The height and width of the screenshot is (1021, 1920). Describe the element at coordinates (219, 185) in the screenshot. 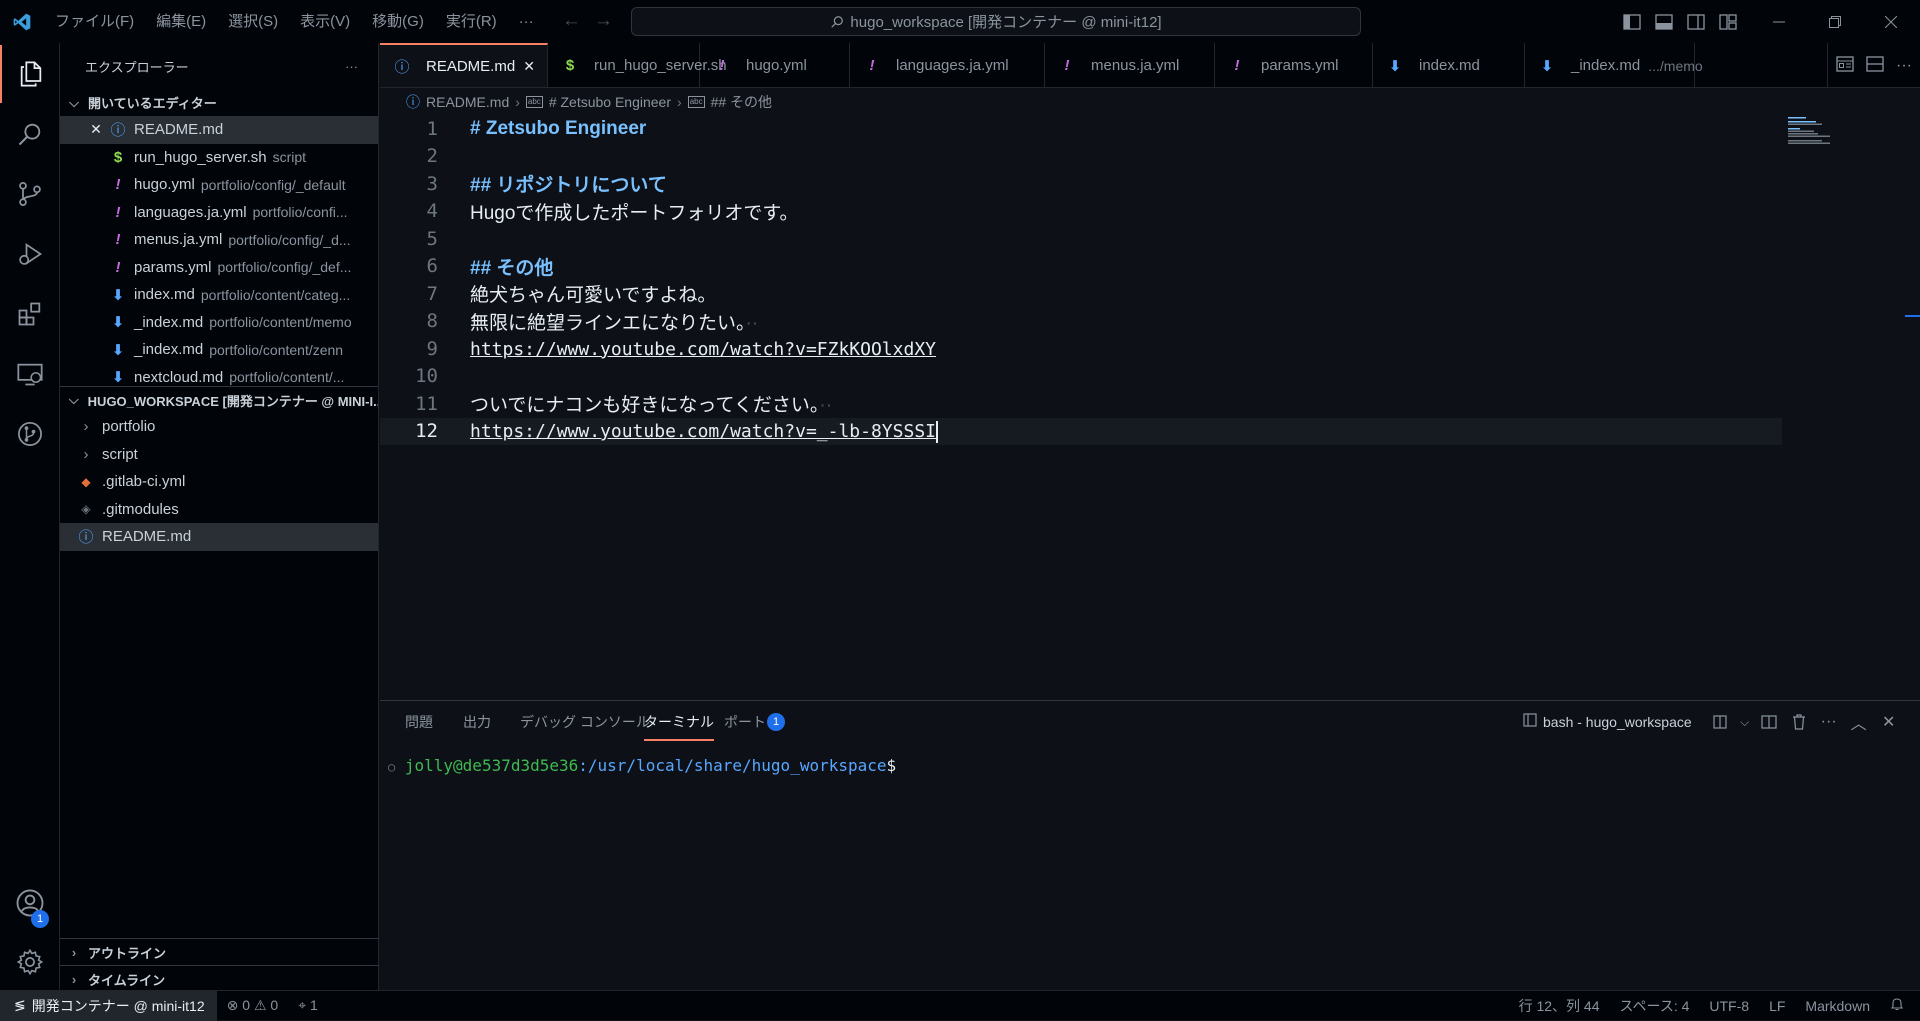

I see `open-editor-item: ! hugo.yml portfolio/config/_default` at that location.